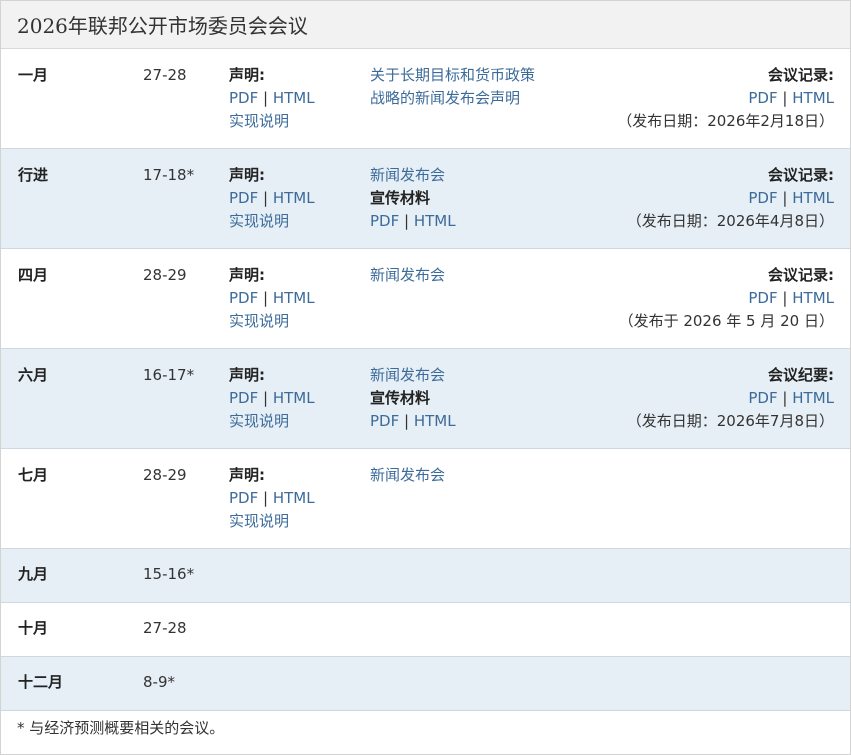 The height and width of the screenshot is (755, 851). I want to click on minutes-label: 会议纪要:, so click(801, 375).